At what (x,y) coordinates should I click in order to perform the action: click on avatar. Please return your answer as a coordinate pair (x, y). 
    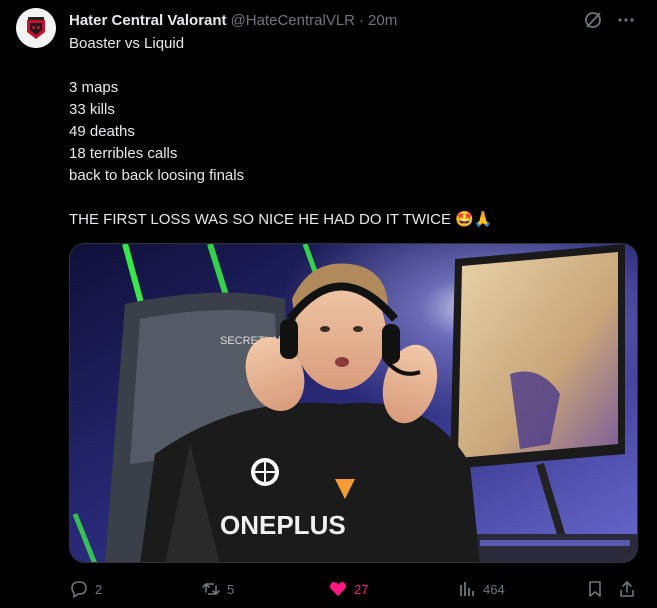
    Looking at the image, I should click on (36, 28).